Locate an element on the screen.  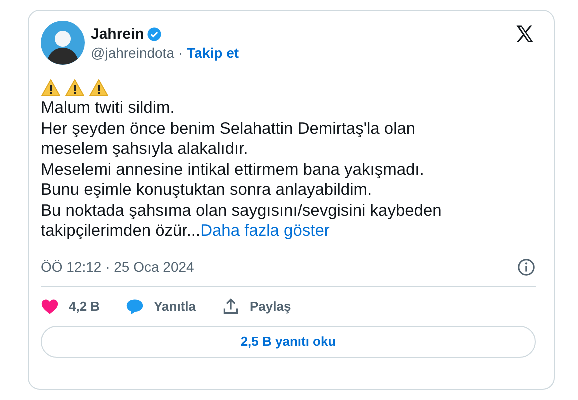
speech-bubble-icon is located at coordinates (135, 307).